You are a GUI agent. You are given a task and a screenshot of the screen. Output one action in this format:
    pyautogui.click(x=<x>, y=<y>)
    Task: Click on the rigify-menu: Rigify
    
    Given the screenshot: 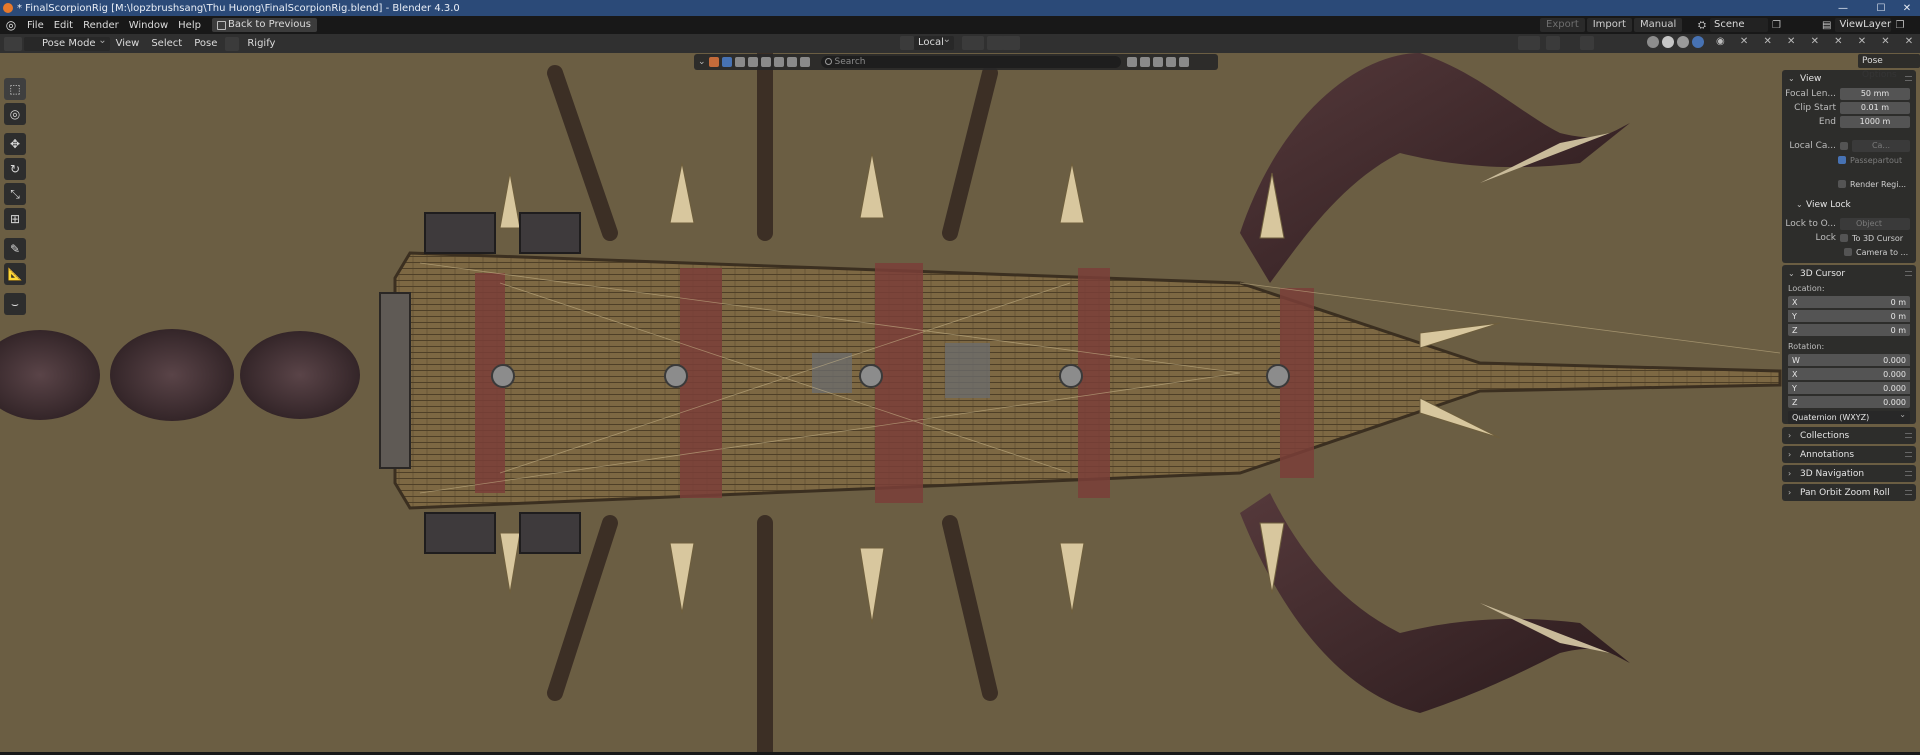 What is the action you would take?
    pyautogui.click(x=261, y=43)
    